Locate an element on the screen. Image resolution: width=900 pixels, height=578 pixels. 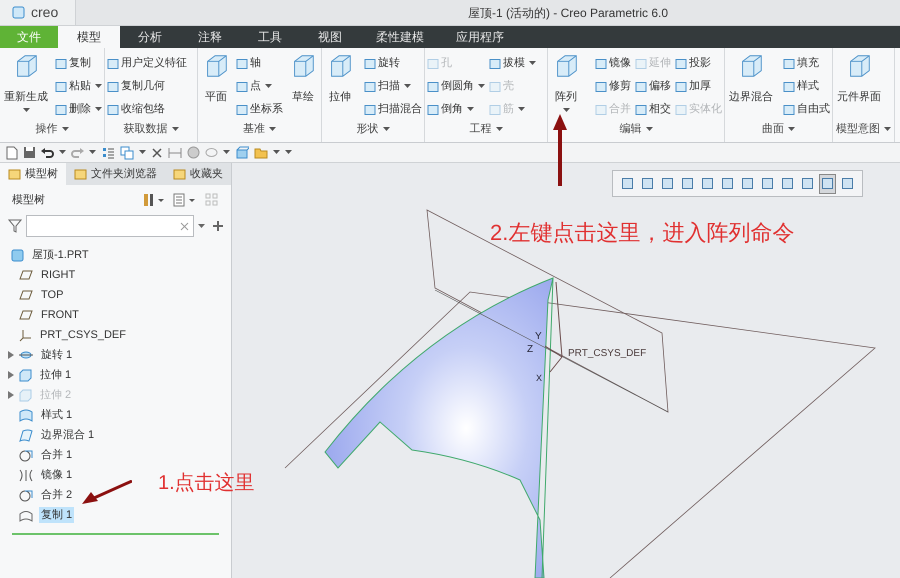
axis-label: Y is located at coordinates (538, 336).